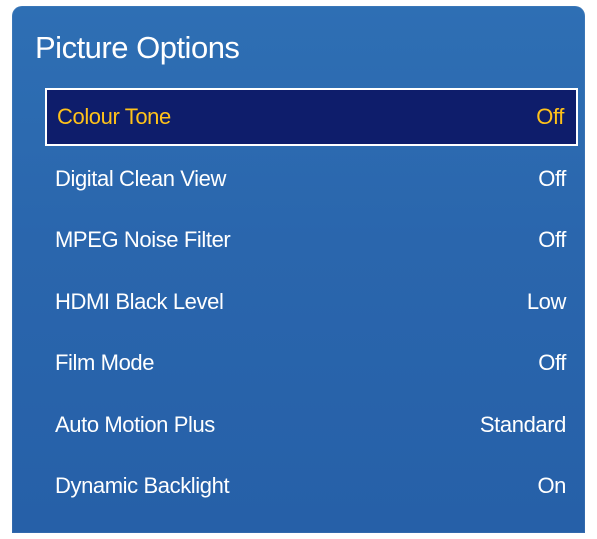 The image size is (597, 539). Describe the element at coordinates (551, 485) in the screenshot. I see `menu-item-value: On` at that location.